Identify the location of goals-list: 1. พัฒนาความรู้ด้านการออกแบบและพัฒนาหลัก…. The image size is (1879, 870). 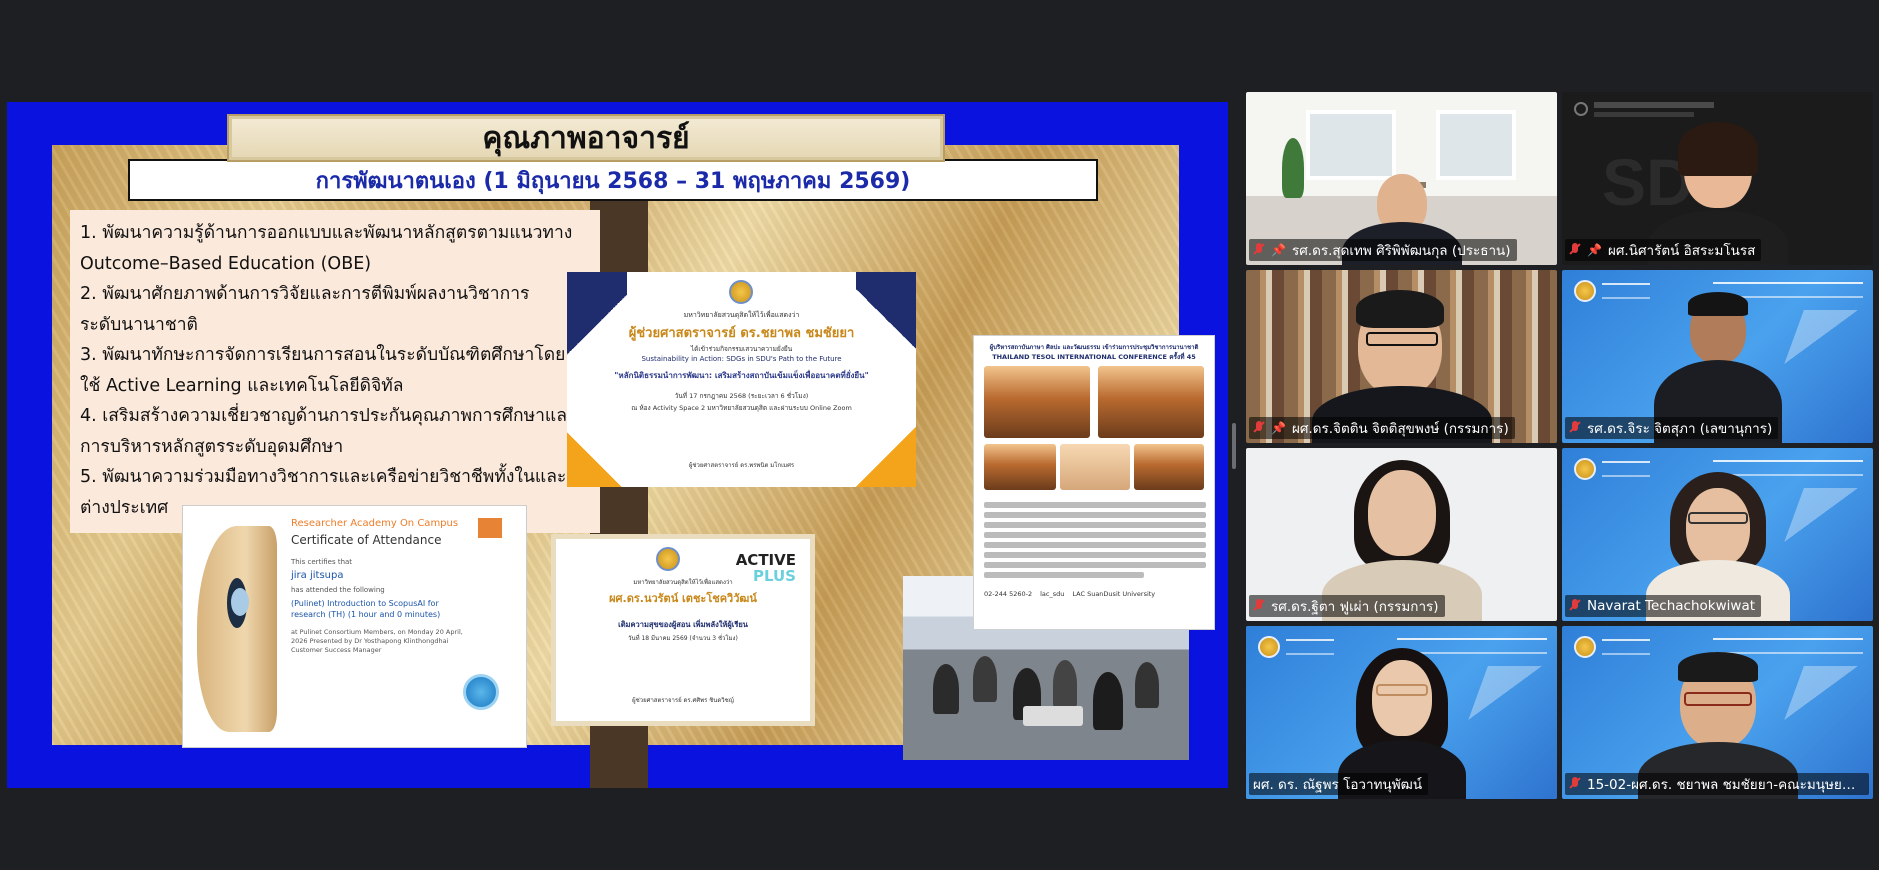
(335, 371).